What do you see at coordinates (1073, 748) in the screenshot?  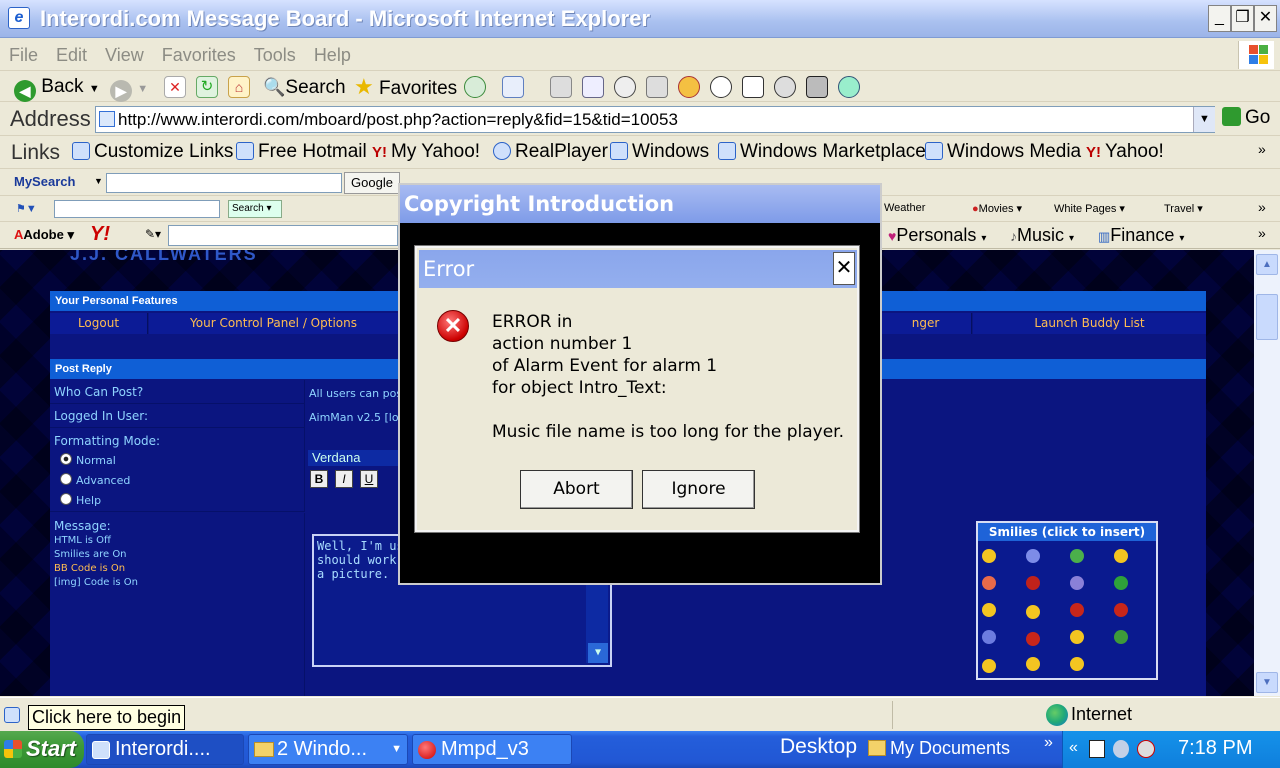 I see `tray-expand-icon: «` at bounding box center [1073, 748].